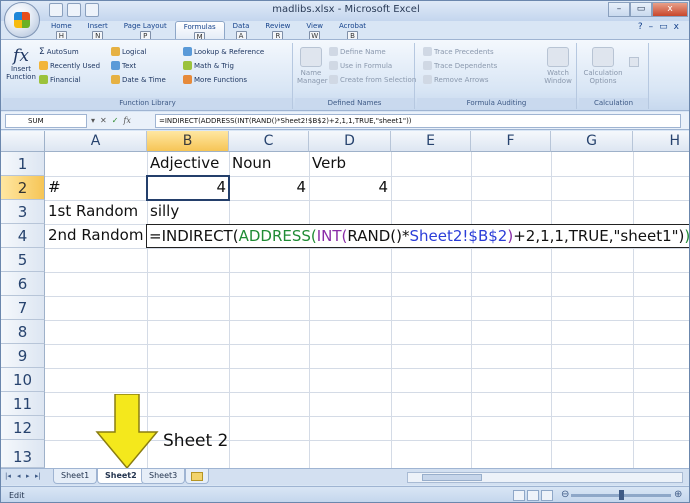 The height and width of the screenshot is (503, 690). Describe the element at coordinates (23, 428) in the screenshot. I see `row-header-12: 12` at that location.